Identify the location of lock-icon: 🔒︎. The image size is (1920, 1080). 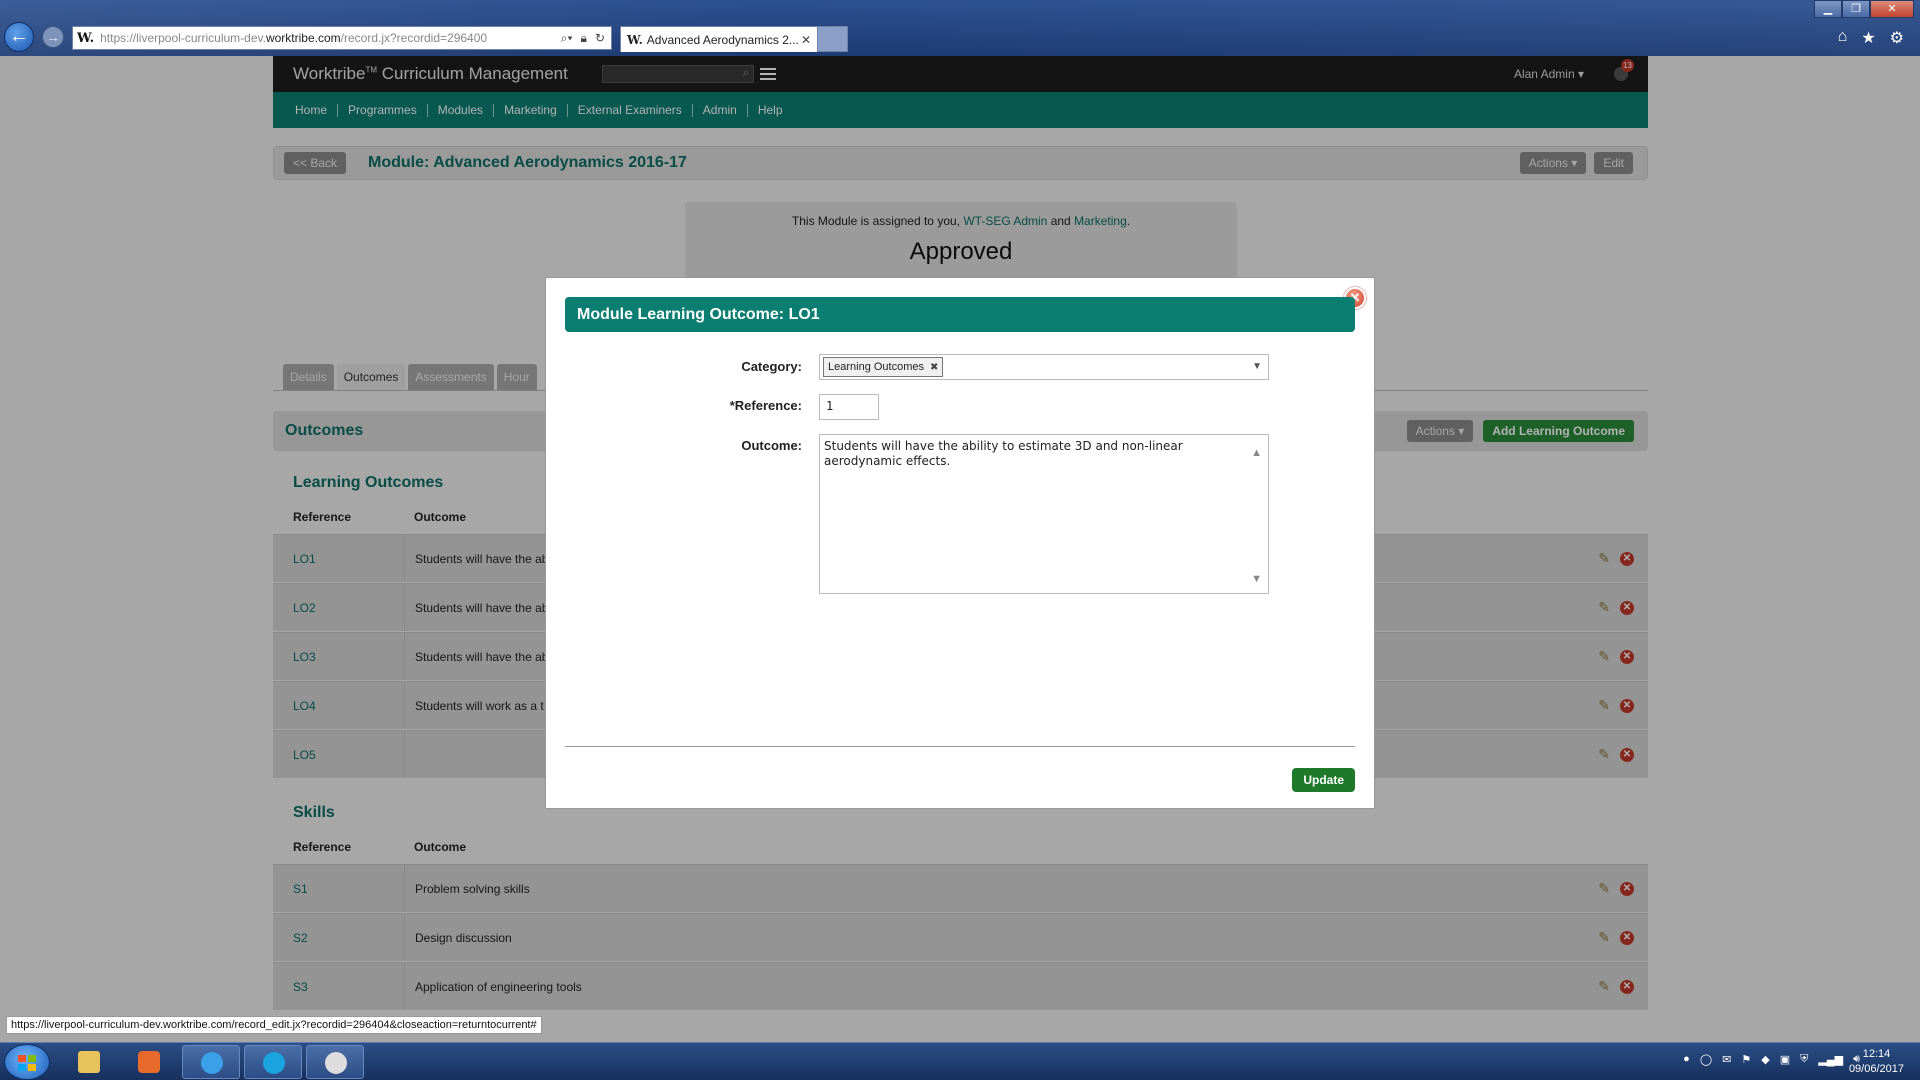
(584, 38).